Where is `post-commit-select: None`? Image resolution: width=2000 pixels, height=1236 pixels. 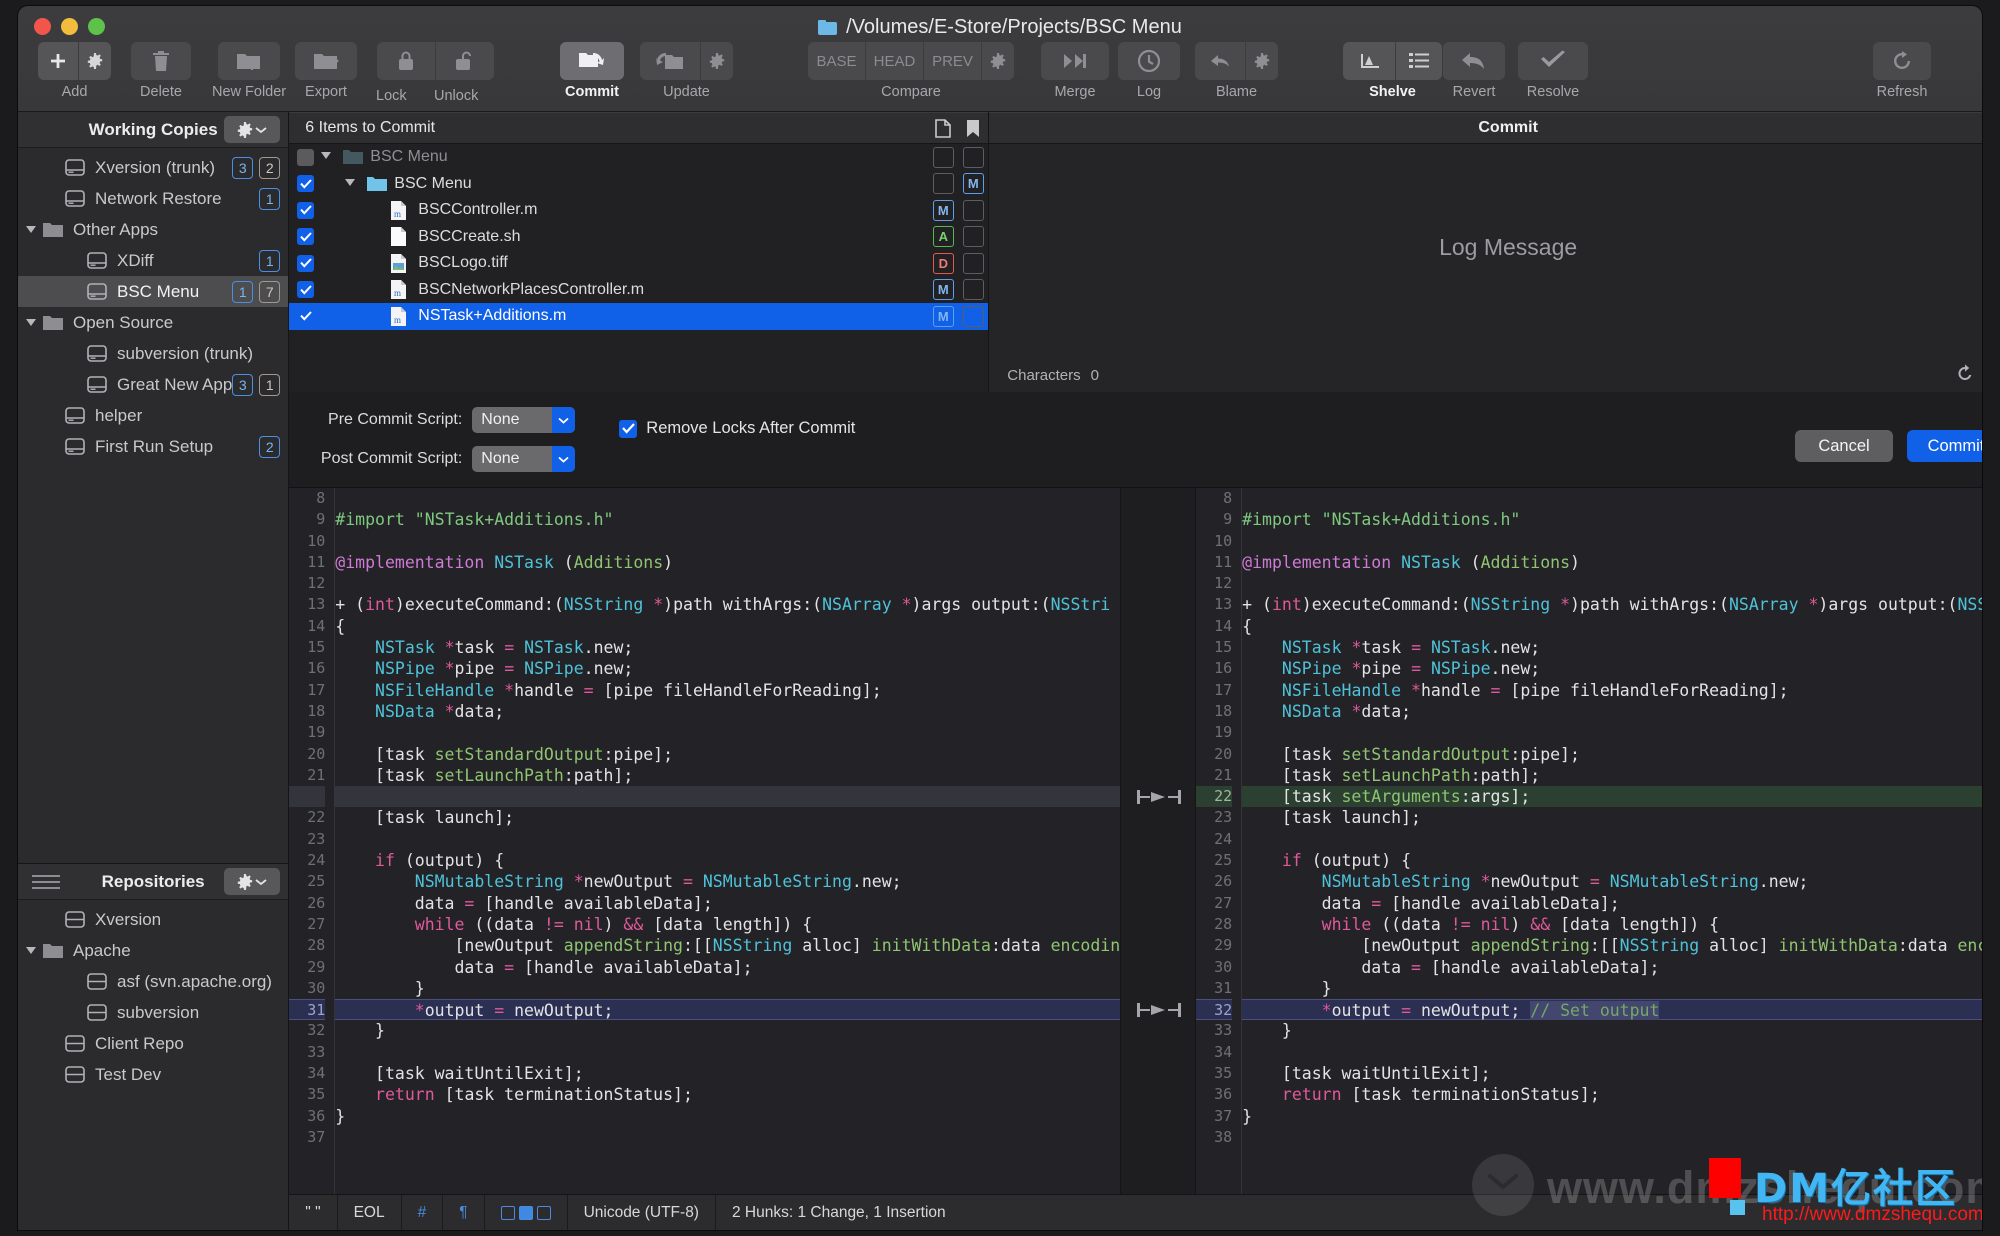
post-commit-select: None is located at coordinates (524, 459).